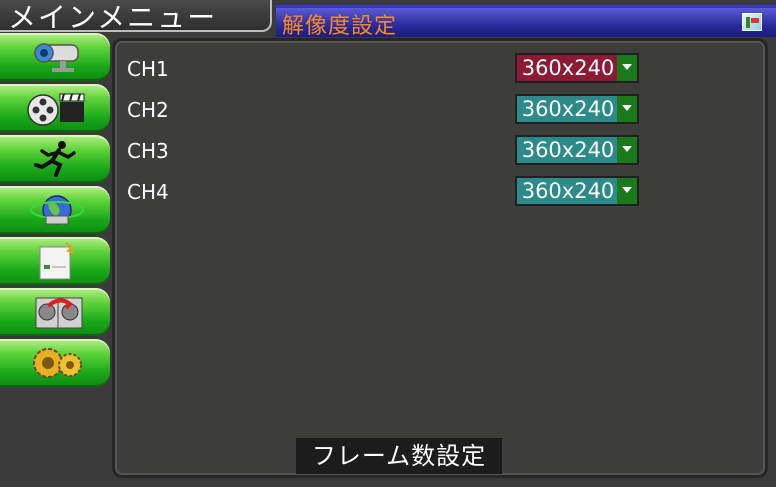 The height and width of the screenshot is (487, 776). I want to click on network-icon, so click(57, 210).